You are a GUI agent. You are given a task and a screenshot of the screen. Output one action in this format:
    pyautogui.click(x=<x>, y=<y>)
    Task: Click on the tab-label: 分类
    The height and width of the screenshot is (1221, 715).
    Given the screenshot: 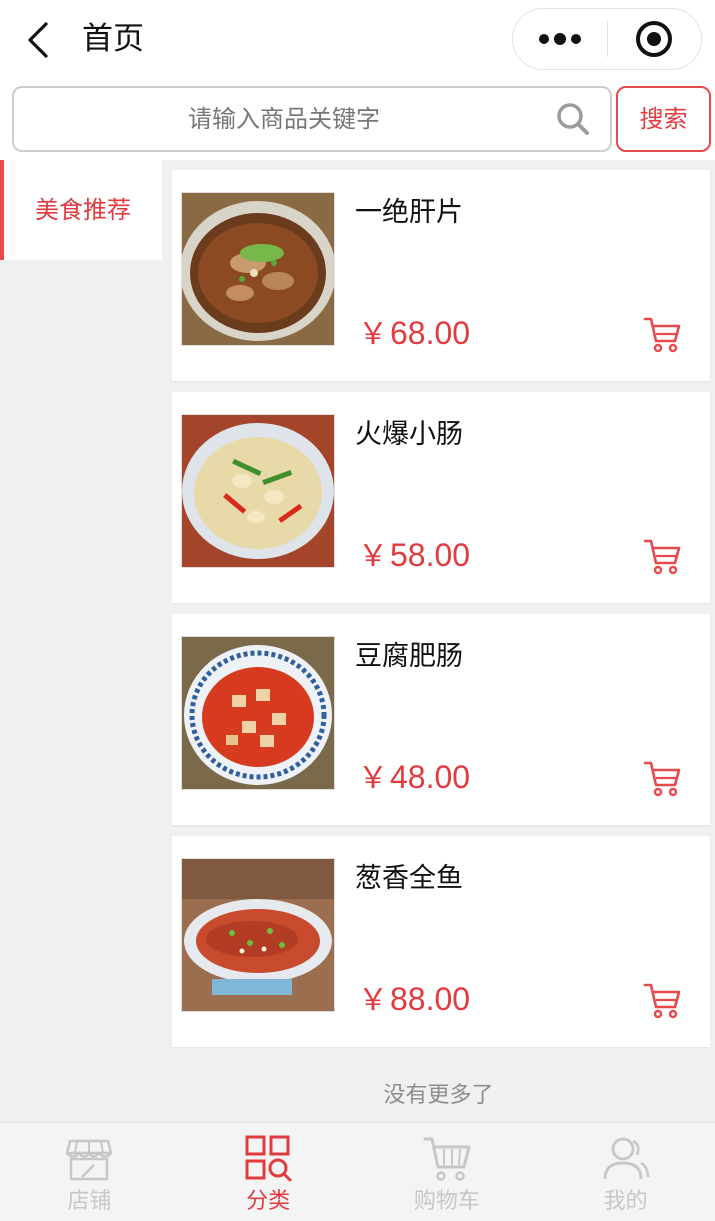 What is the action you would take?
    pyautogui.click(x=268, y=1201)
    